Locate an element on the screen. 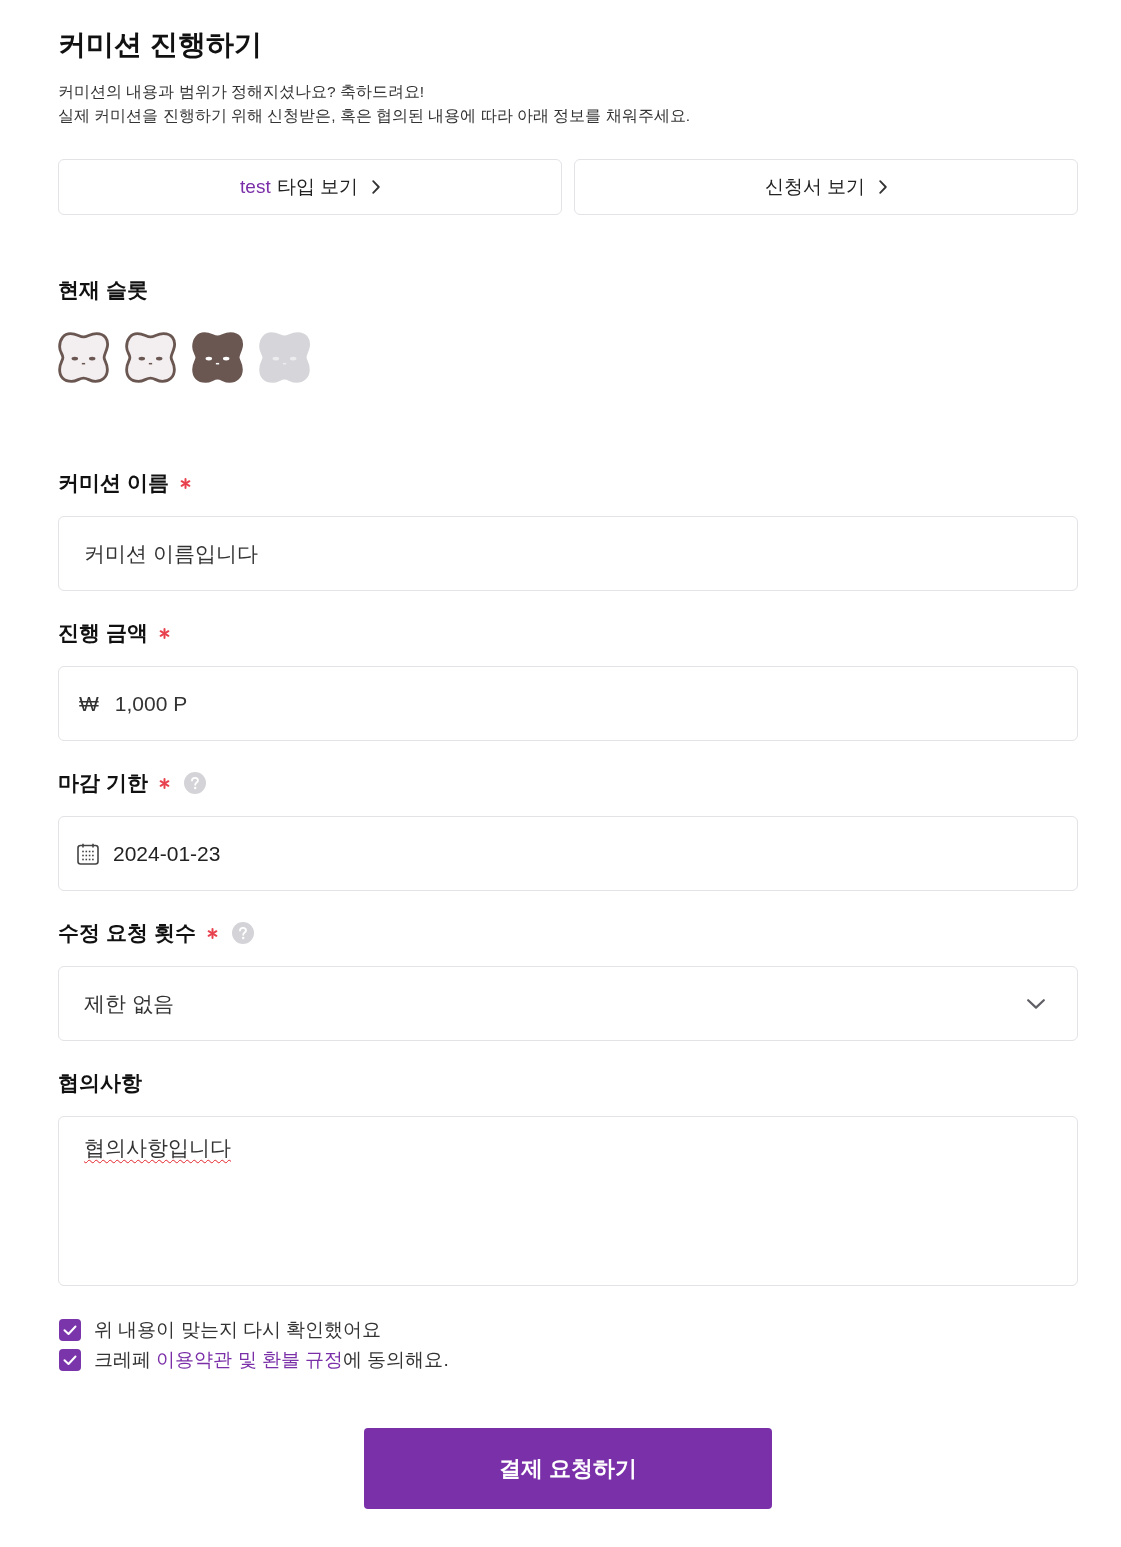  section-label: 현재 슬롯 is located at coordinates (103, 290).